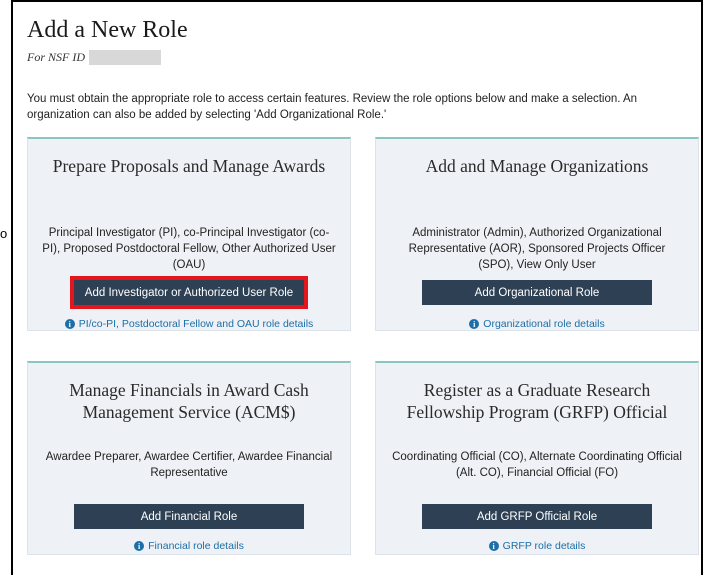 The image size is (704, 575). Describe the element at coordinates (189, 166) in the screenshot. I see `card-title: Prepare Proposals and Manage Awards` at that location.